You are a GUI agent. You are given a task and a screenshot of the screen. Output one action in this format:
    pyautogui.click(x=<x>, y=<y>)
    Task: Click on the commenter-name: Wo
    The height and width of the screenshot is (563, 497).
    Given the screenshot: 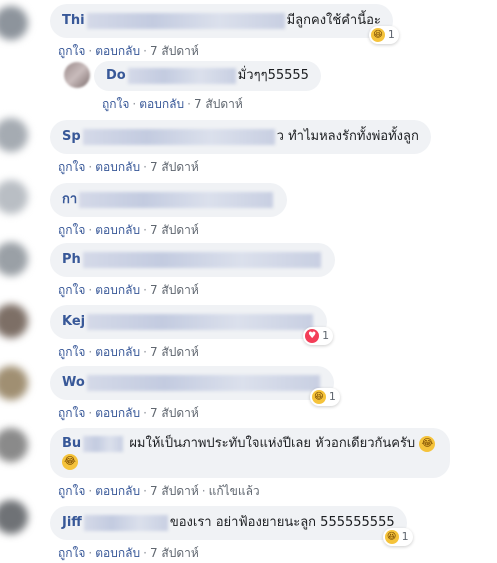 What is the action you would take?
    pyautogui.click(x=73, y=382)
    